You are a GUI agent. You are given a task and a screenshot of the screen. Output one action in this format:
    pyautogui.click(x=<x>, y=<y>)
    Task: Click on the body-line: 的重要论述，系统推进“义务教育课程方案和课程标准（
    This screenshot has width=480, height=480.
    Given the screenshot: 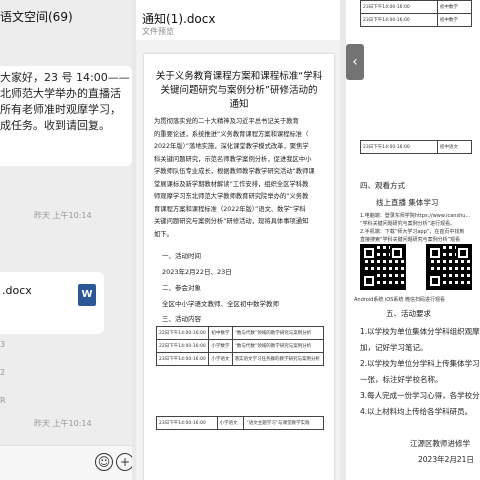 What is the action you would take?
    pyautogui.click(x=231, y=134)
    